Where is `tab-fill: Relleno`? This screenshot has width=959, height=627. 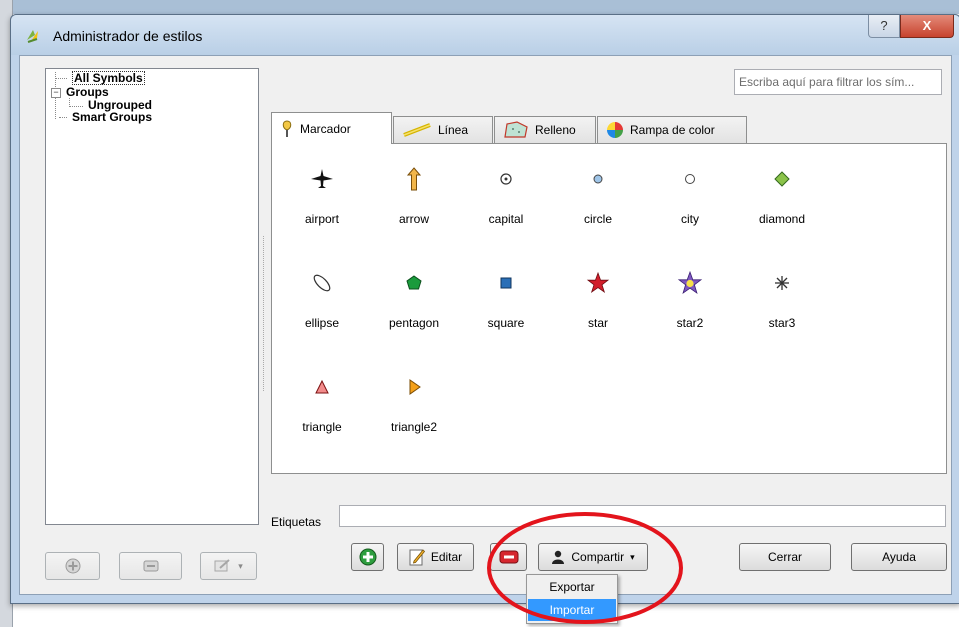
tab-fill: Relleno is located at coordinates (545, 129).